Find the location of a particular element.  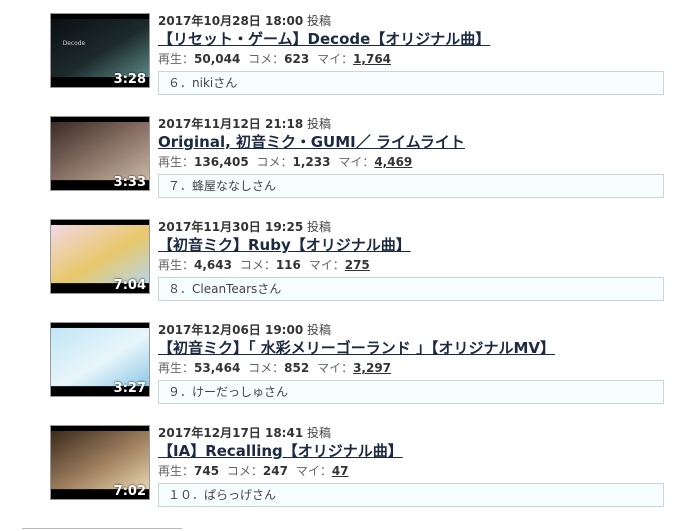

video-thumbnail: Decode 3:28 is located at coordinates (100, 50).